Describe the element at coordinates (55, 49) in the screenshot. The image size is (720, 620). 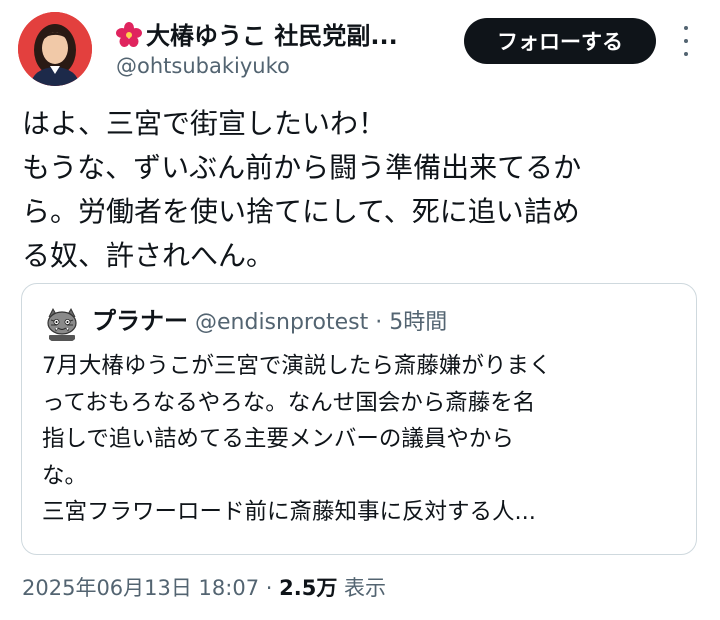
I see `author-avatar` at that location.